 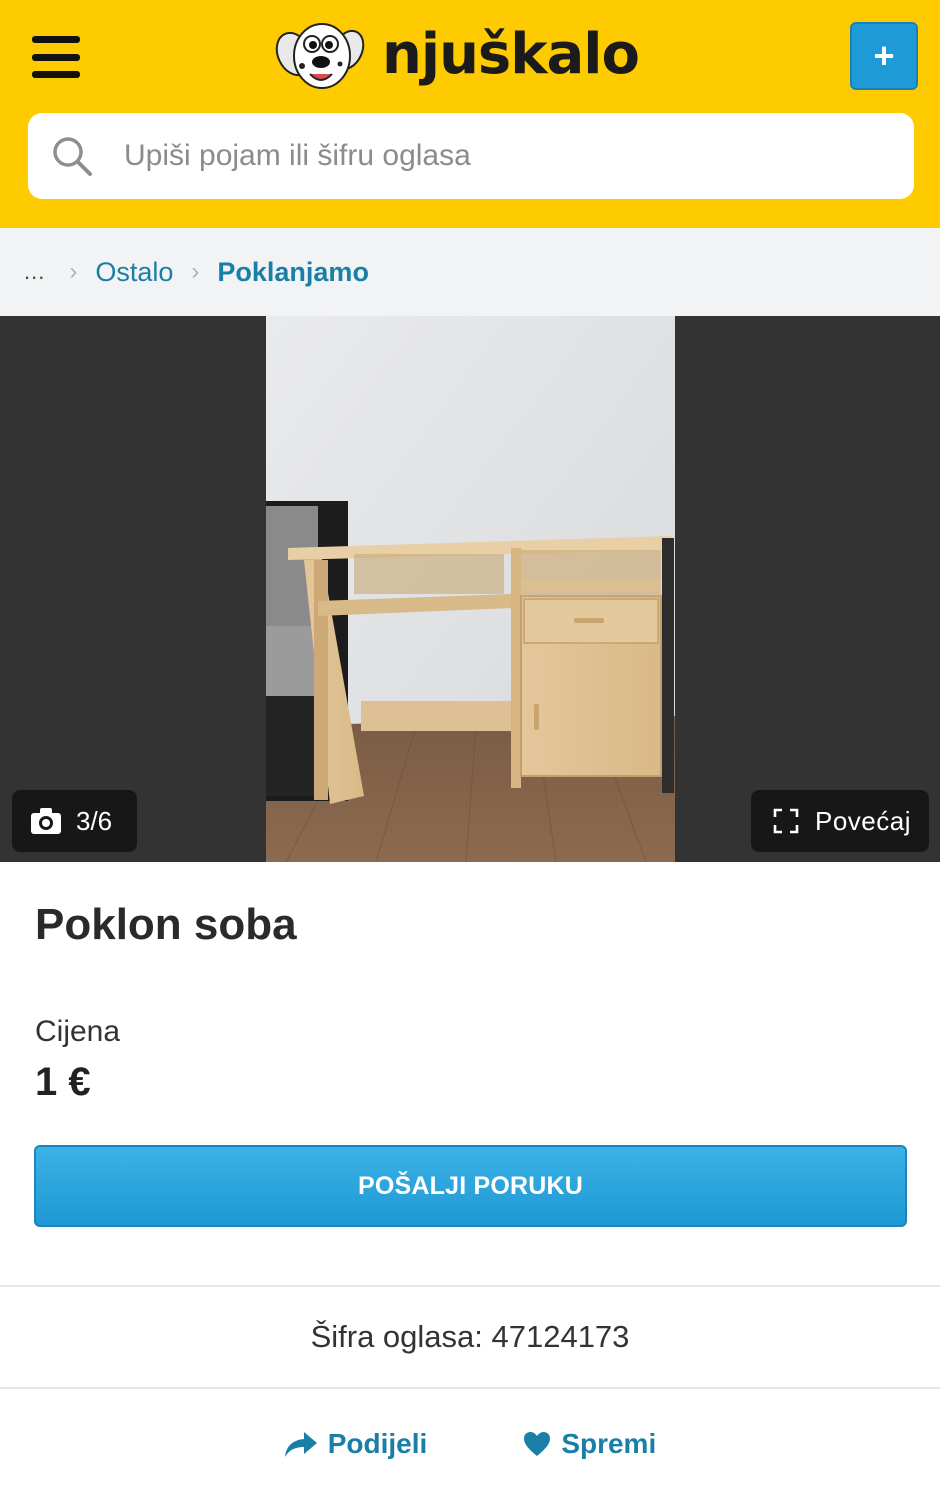 I want to click on logo-text: njuškalo, so click(x=511, y=54).